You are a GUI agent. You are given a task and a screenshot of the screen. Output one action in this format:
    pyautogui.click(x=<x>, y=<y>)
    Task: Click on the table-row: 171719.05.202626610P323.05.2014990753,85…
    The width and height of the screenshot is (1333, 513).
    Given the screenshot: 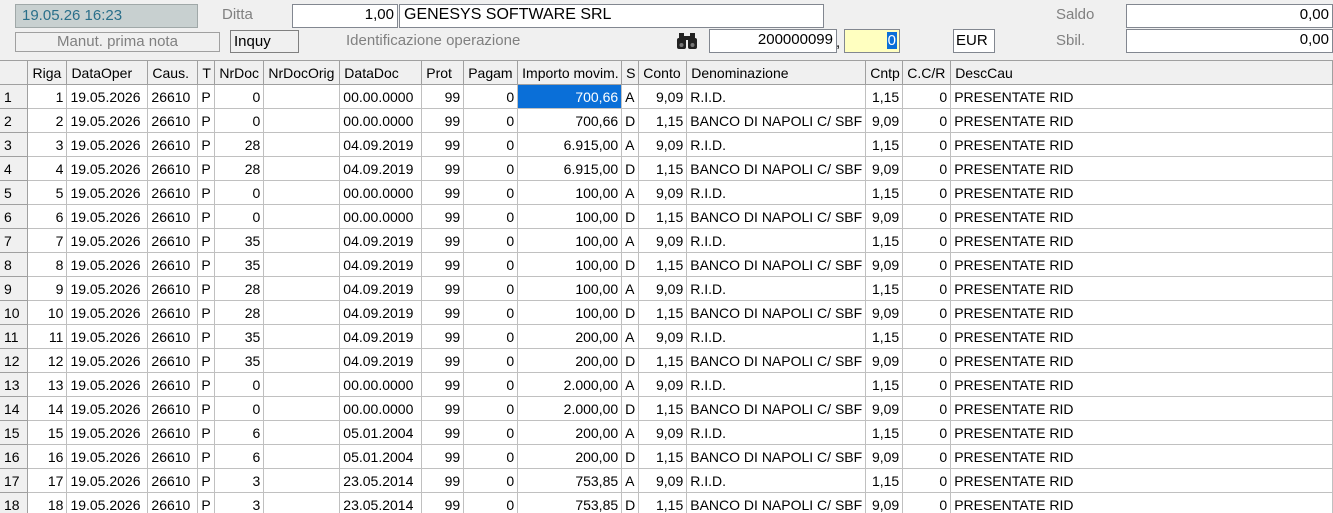 What is the action you would take?
    pyautogui.click(x=666, y=481)
    